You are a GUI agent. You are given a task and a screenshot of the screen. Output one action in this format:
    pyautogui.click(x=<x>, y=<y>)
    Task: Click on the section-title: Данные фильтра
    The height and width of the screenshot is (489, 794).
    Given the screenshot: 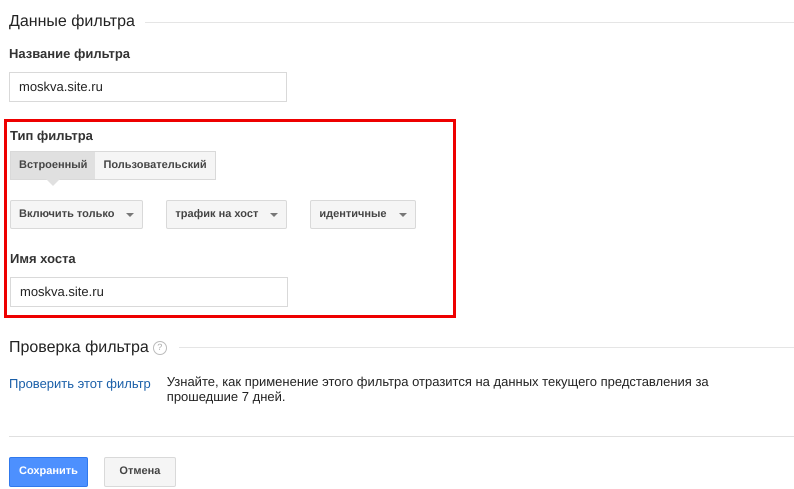 What is the action you would take?
    pyautogui.click(x=72, y=22)
    